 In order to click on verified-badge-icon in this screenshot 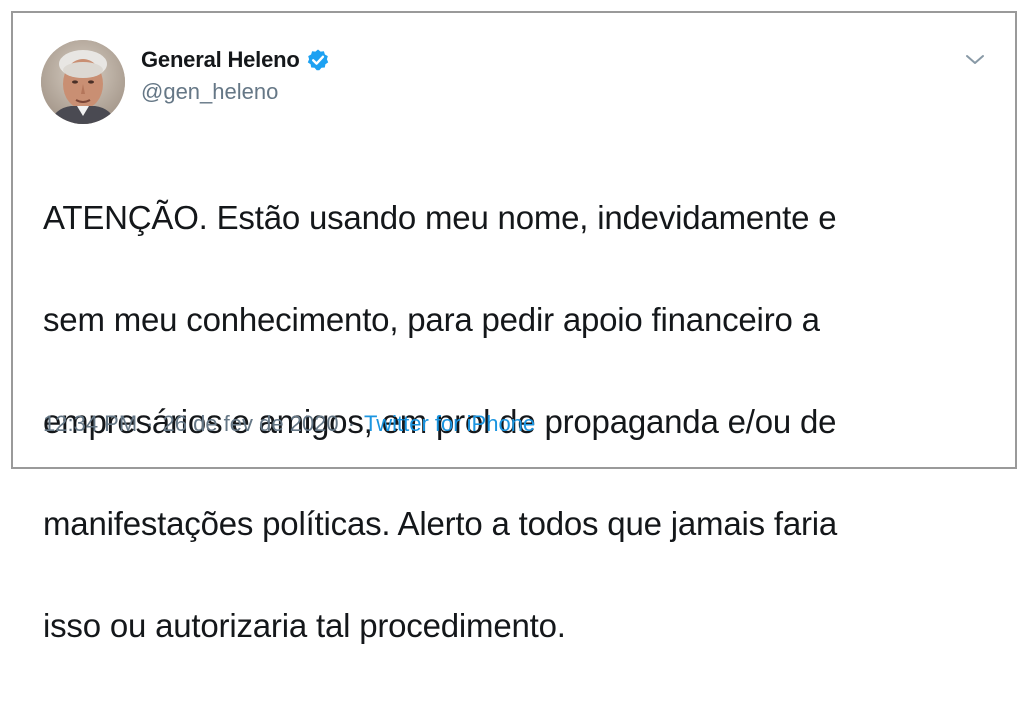, I will do `click(318, 60)`.